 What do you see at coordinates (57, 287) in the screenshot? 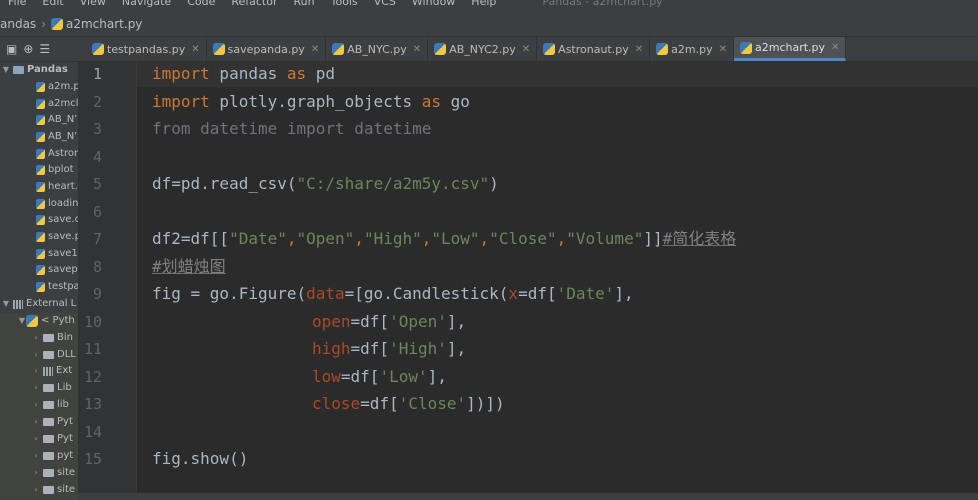
I see `tree-file: testpa` at bounding box center [57, 287].